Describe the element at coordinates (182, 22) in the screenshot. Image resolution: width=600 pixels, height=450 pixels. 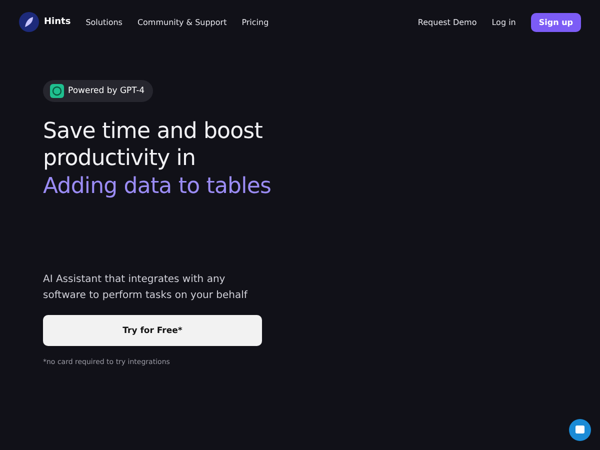
I see `nav-link: Community & Support` at that location.